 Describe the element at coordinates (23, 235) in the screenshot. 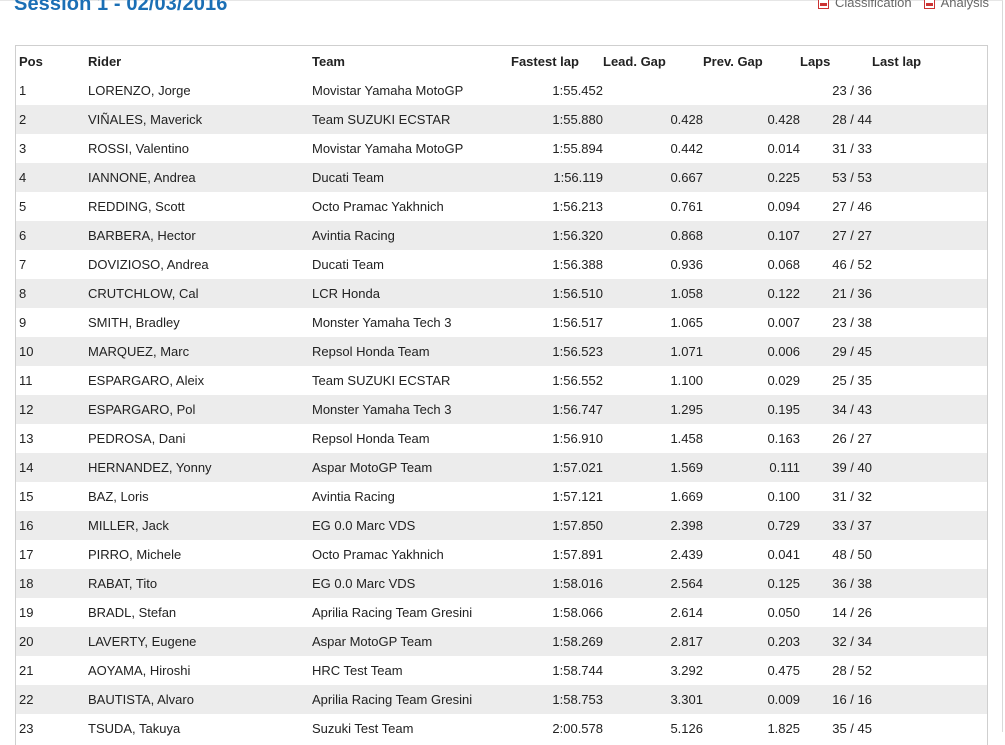

I see `cell-pos: 6` at that location.